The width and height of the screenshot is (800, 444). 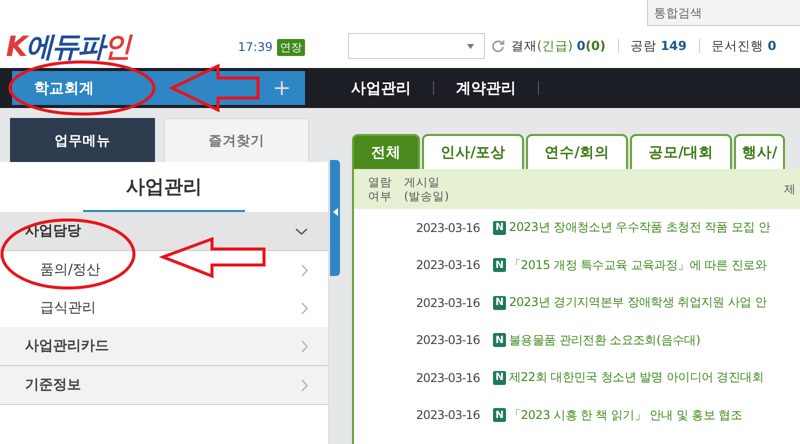 I want to click on column-header: 제, so click(x=790, y=189).